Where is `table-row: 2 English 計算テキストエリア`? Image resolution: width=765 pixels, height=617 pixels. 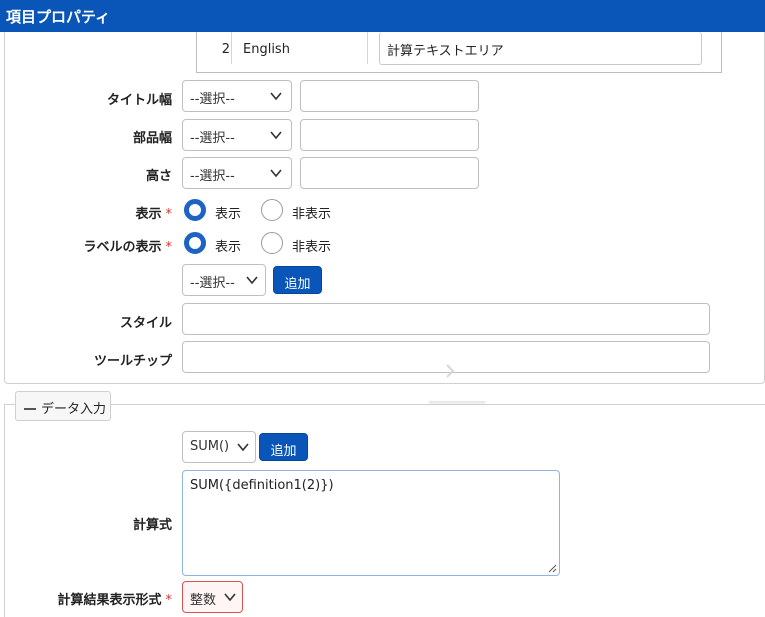
table-row: 2 English 計算テキストエリア is located at coordinates (459, 48).